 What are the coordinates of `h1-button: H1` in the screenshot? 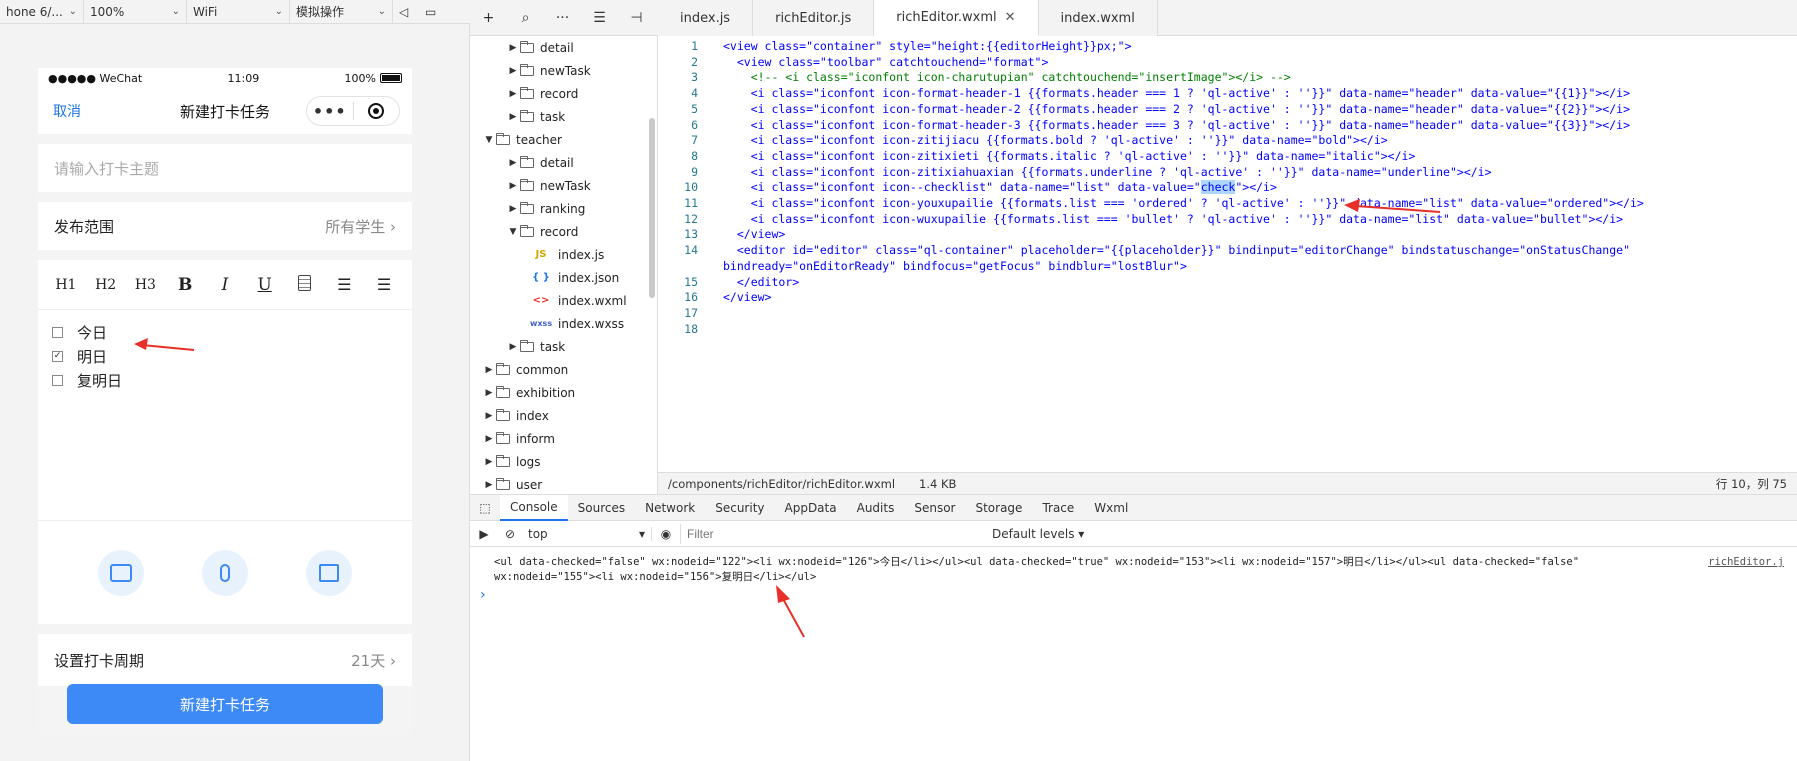 It's located at (66, 285).